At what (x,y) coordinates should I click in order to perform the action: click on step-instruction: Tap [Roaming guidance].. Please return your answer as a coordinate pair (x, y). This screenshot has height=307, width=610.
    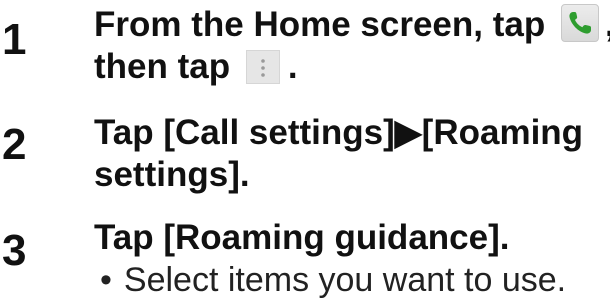
    Looking at the image, I should click on (301, 238).